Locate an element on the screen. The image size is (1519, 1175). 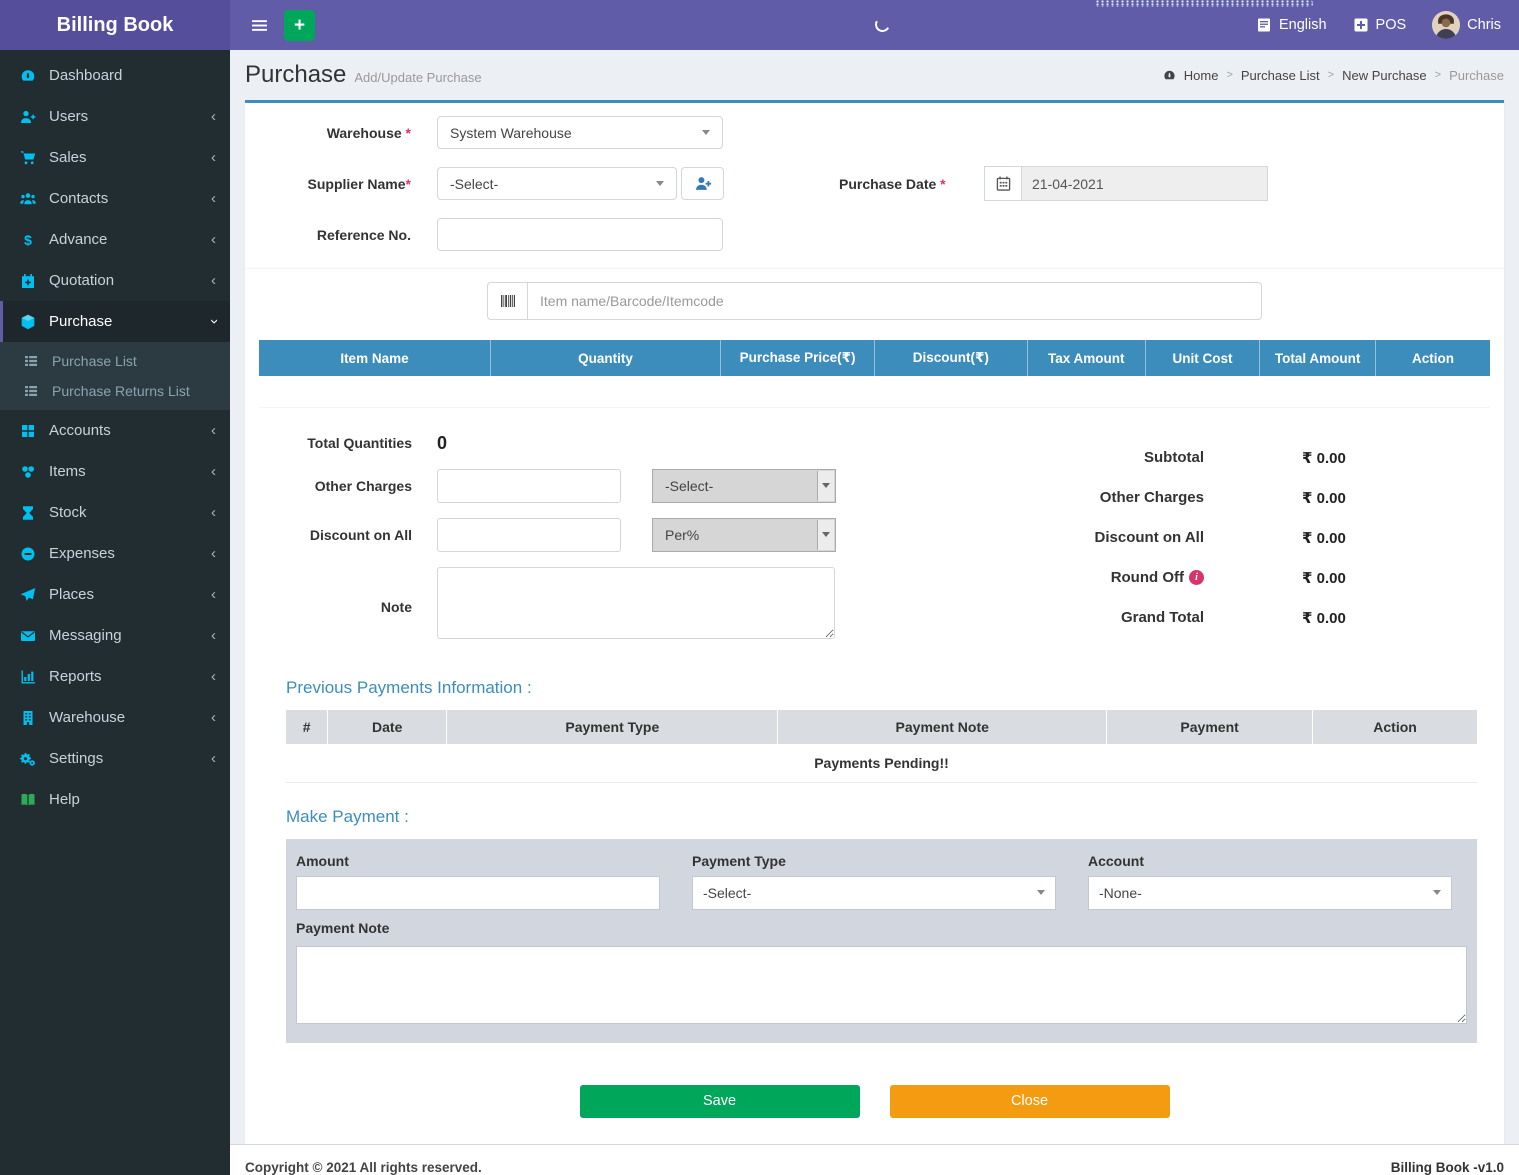
summary-row-subtotal: Subtotal ₹ 0.00 is located at coordinates (1197, 458).